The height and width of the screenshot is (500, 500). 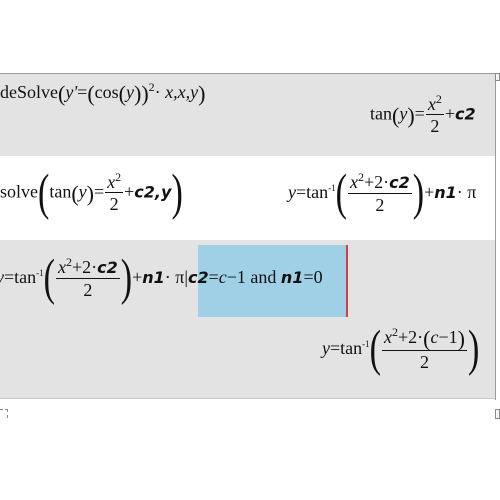 What do you see at coordinates (497, 248) in the screenshot?
I see `vertical-scrollbar` at bounding box center [497, 248].